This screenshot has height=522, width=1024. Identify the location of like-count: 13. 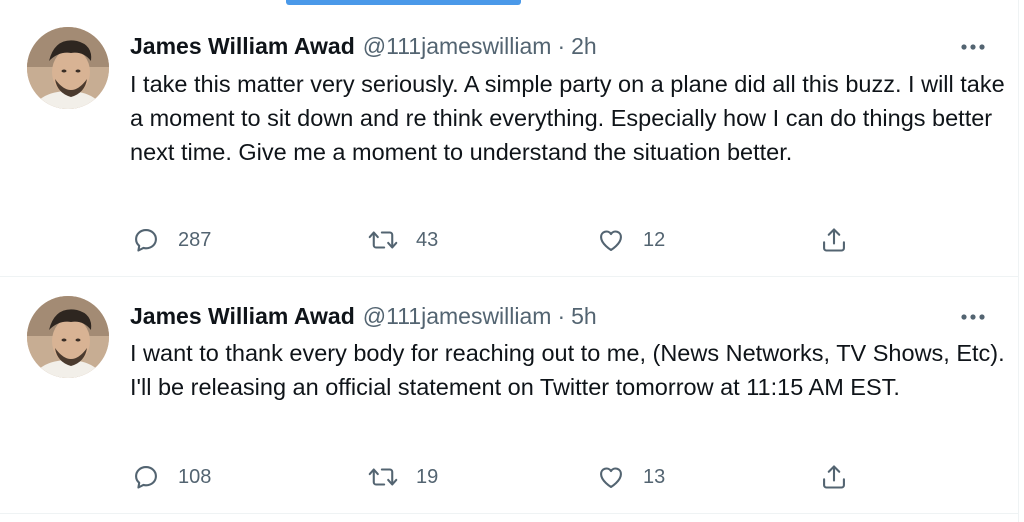
(654, 476).